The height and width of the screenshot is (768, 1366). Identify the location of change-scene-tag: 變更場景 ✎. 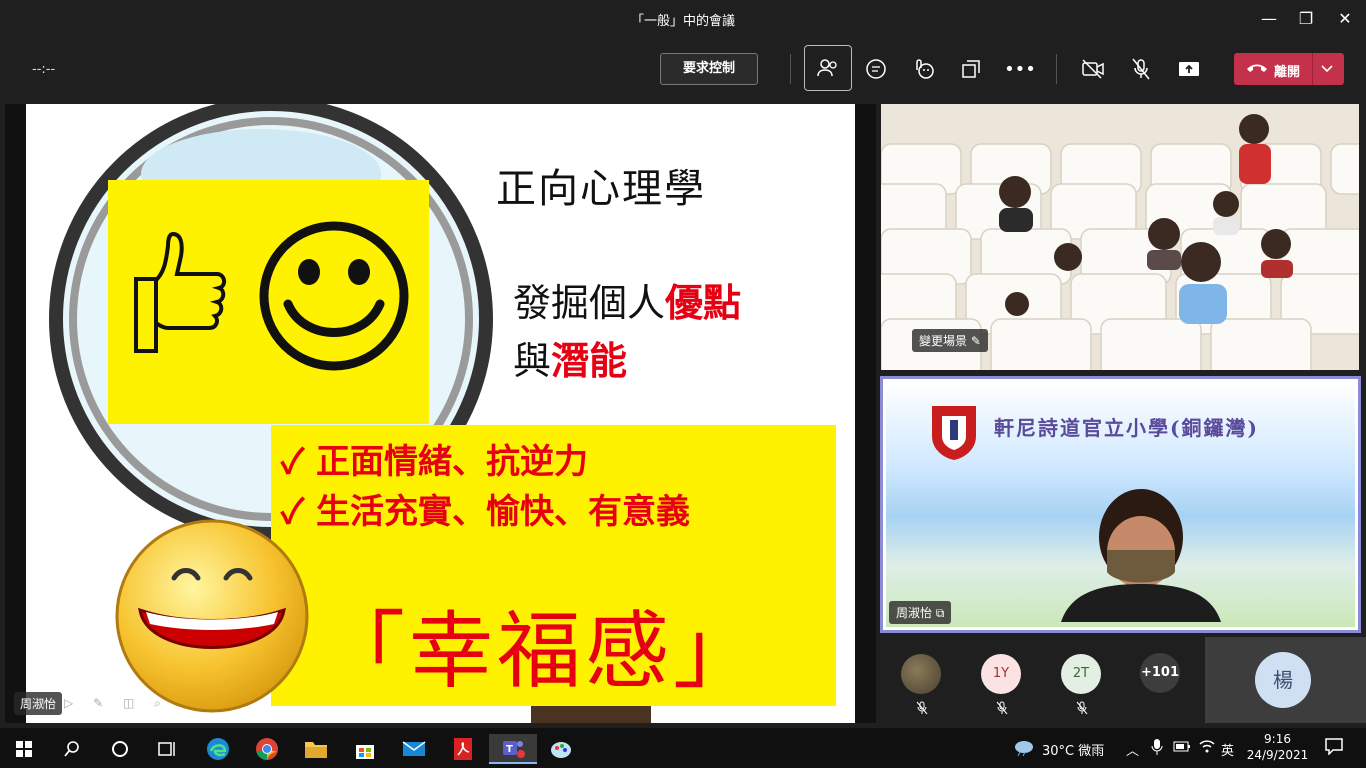
(950, 340).